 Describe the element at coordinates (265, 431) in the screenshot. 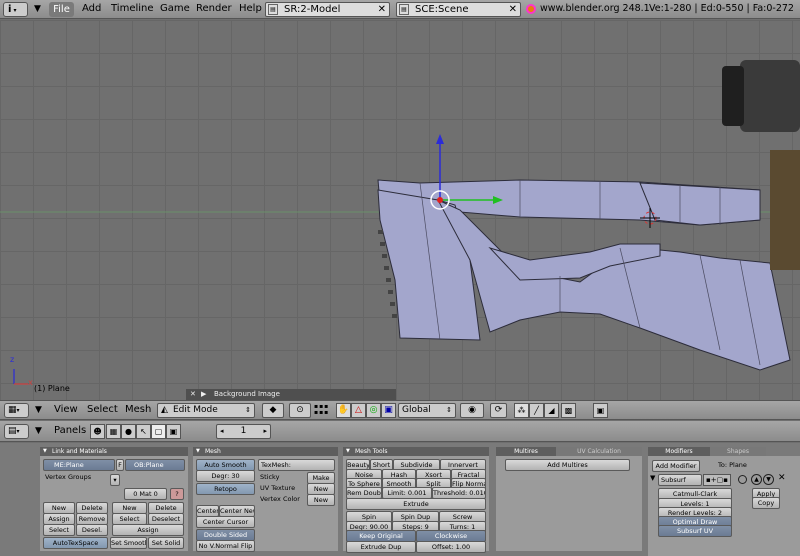

I see `chevron-right-icon: ▸` at that location.